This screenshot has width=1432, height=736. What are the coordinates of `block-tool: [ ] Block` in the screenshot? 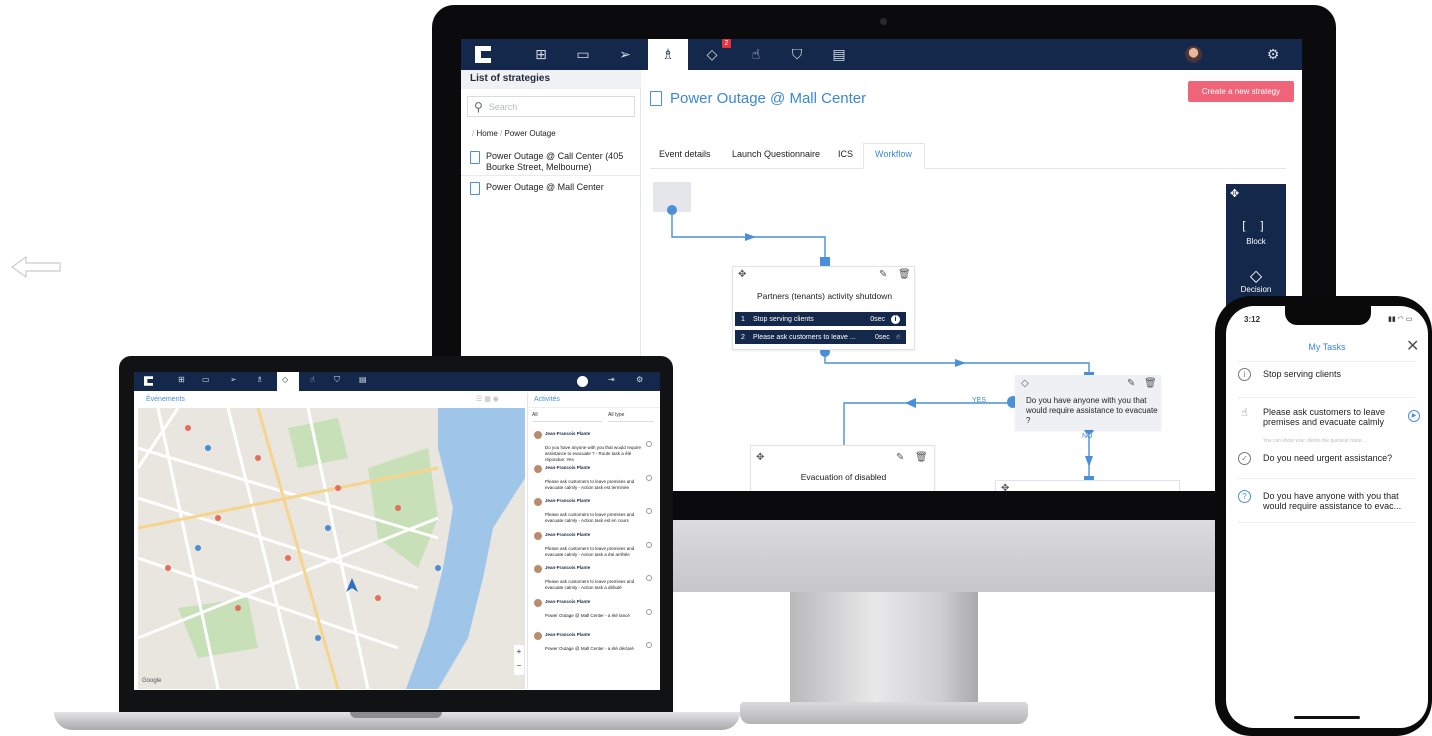 It's located at (1256, 233).